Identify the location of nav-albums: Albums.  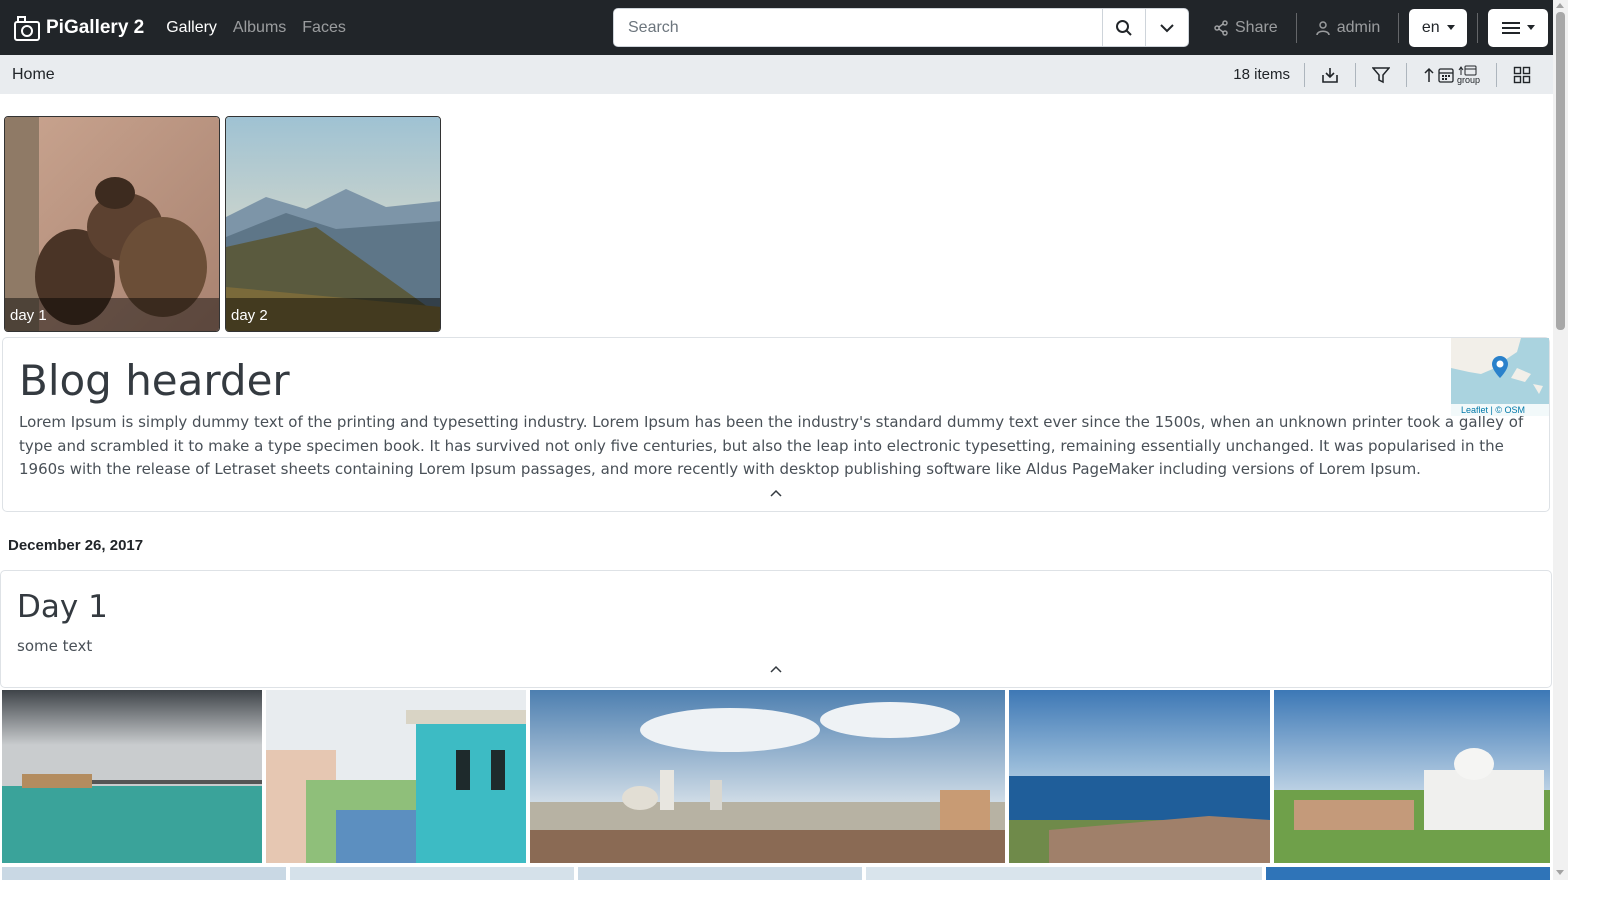
(259, 28).